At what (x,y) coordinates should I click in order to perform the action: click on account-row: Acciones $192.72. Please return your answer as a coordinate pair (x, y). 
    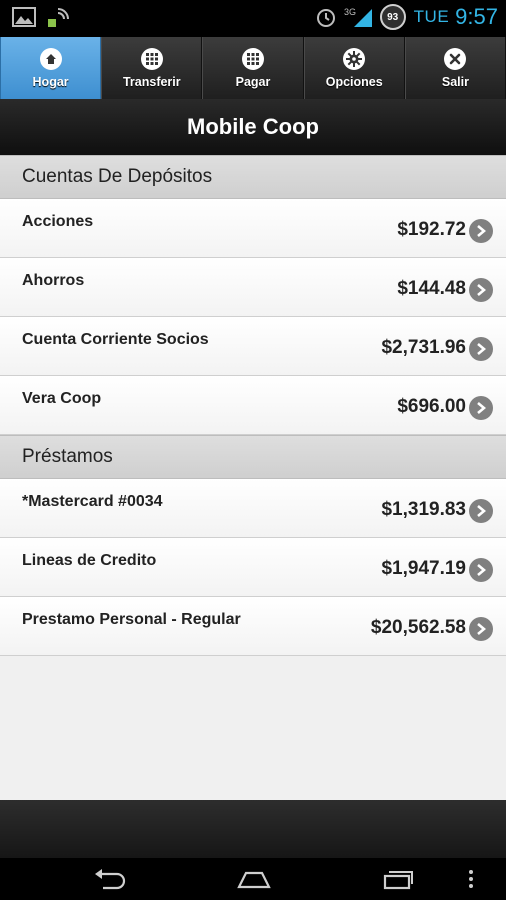
    Looking at the image, I should click on (253, 228).